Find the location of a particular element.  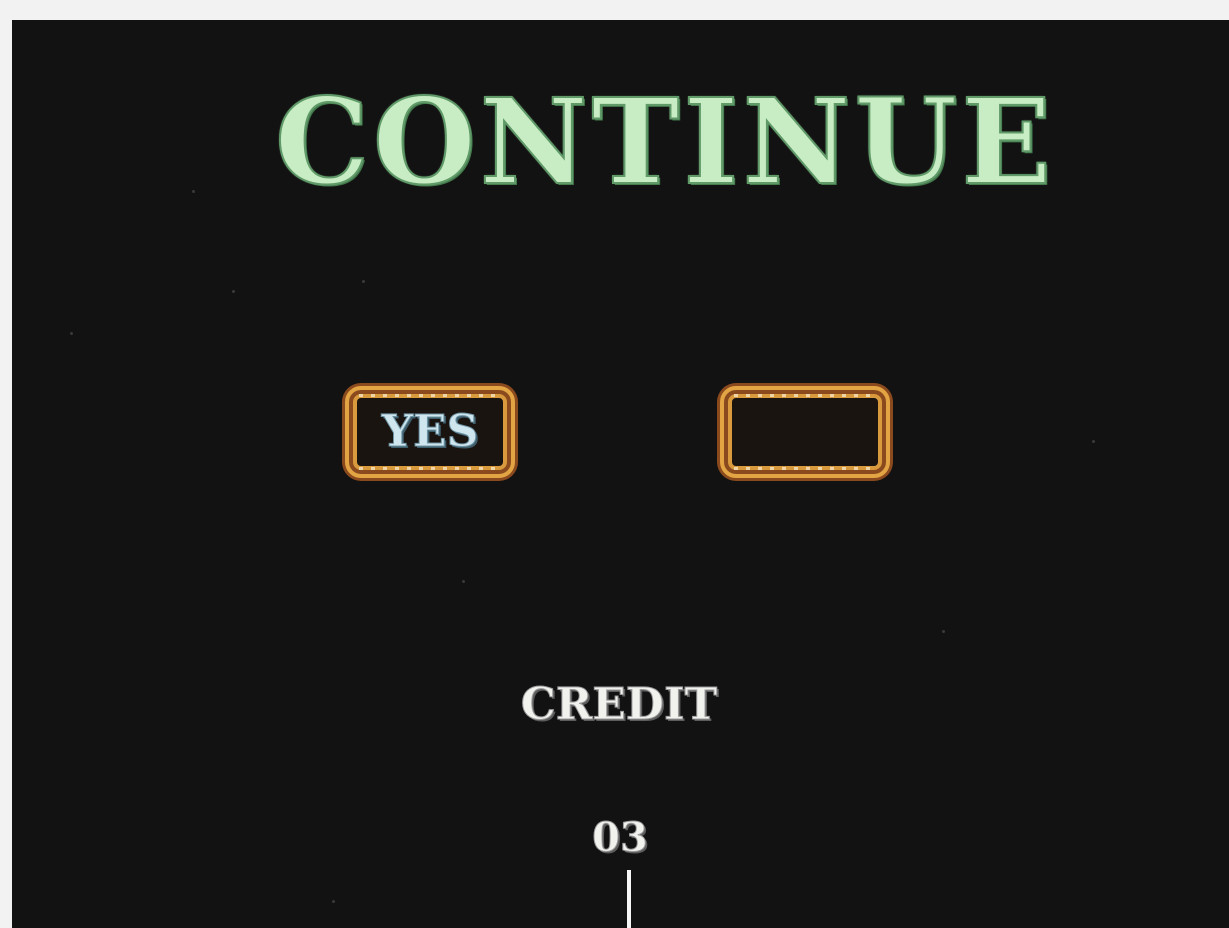

second-option-label is located at coordinates (805, 432).